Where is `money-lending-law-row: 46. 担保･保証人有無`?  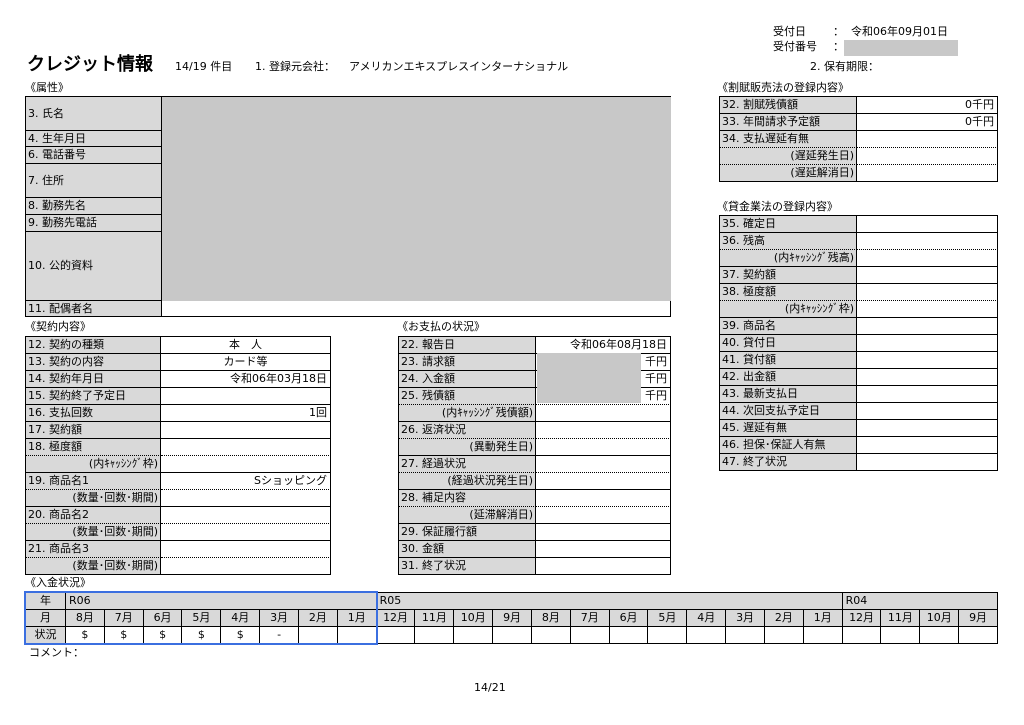 money-lending-law-row: 46. 担保･保証人有無 is located at coordinates (859, 445).